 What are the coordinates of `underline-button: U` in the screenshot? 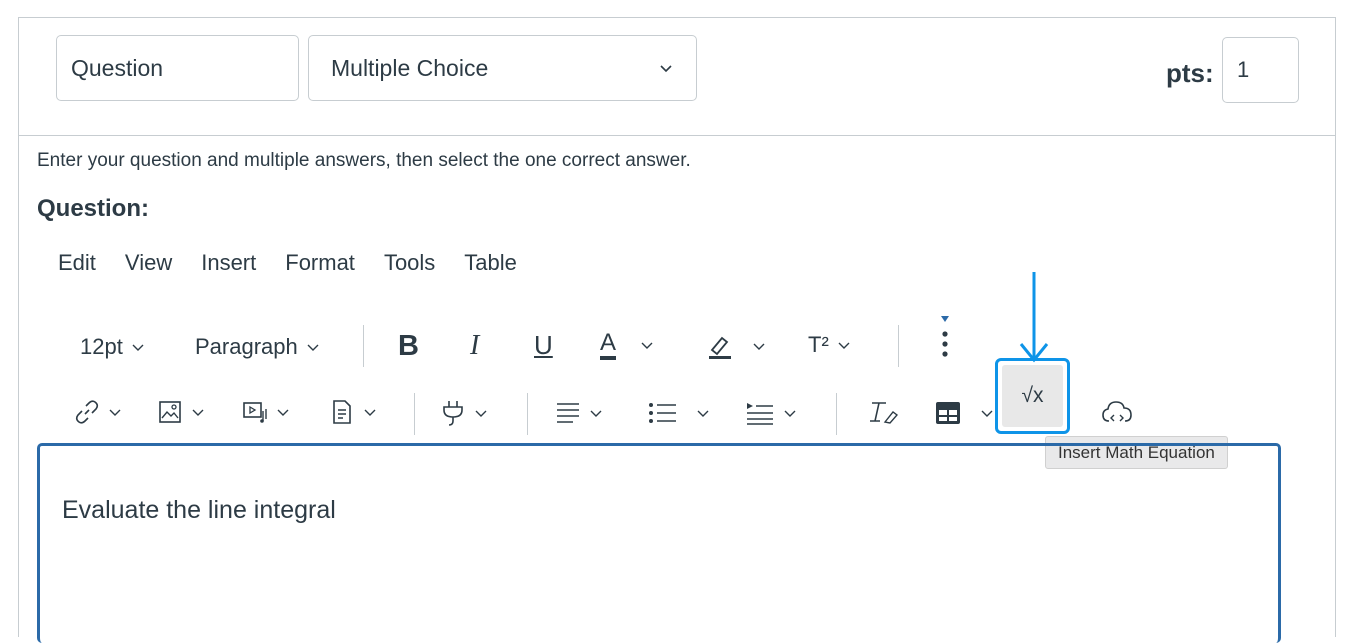 It's located at (543, 345).